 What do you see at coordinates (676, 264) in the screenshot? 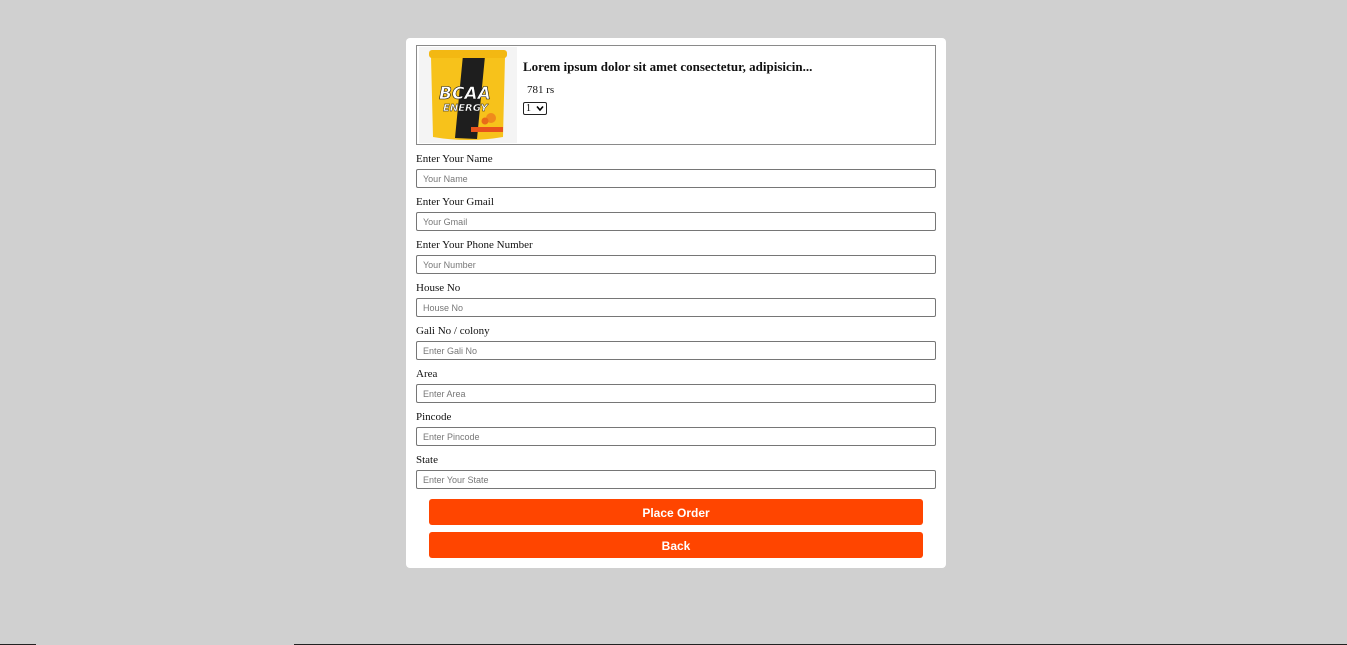
I see `phone-input` at bounding box center [676, 264].